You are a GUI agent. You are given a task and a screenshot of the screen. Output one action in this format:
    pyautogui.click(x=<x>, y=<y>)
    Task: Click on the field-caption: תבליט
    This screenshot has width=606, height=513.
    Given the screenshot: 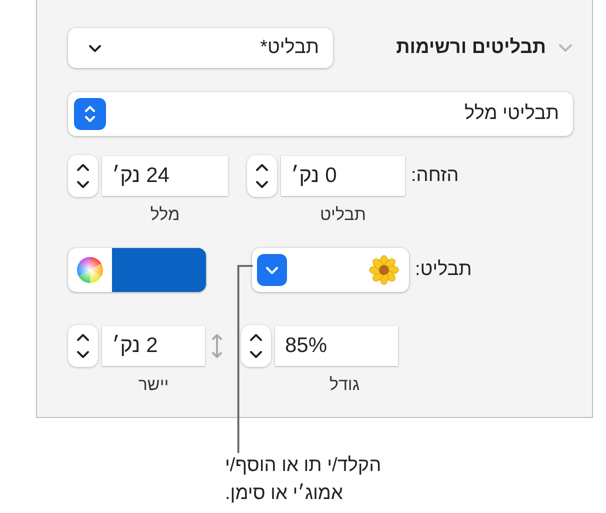 What is the action you would take?
    pyautogui.click(x=343, y=214)
    